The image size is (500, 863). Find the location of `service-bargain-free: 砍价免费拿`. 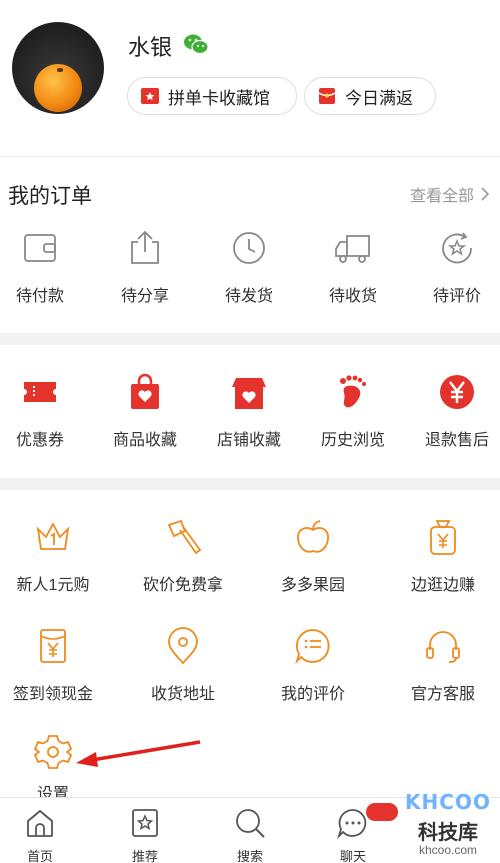

service-bargain-free: 砍价免费拿 is located at coordinates (183, 556).